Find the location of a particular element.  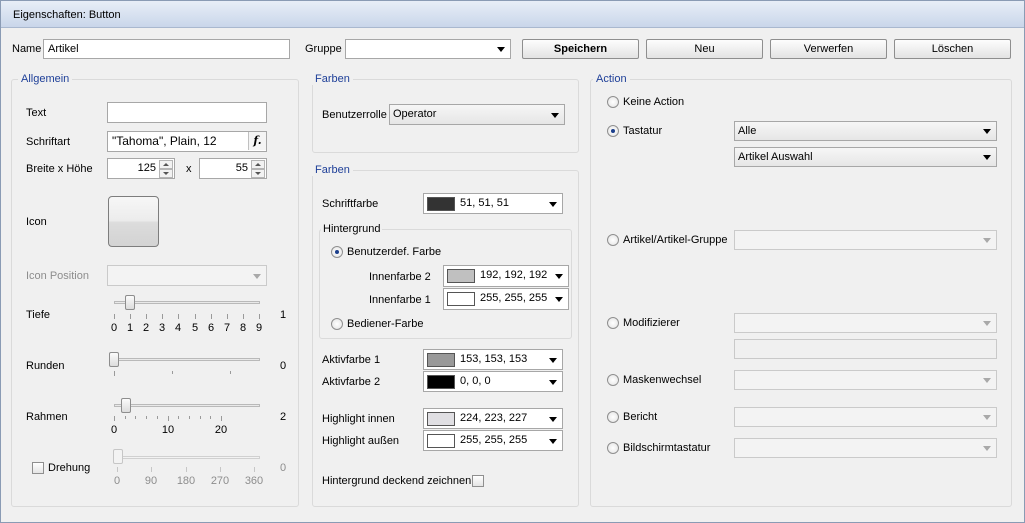

inner1-color-select: 255, 255, 255 is located at coordinates (506, 299).